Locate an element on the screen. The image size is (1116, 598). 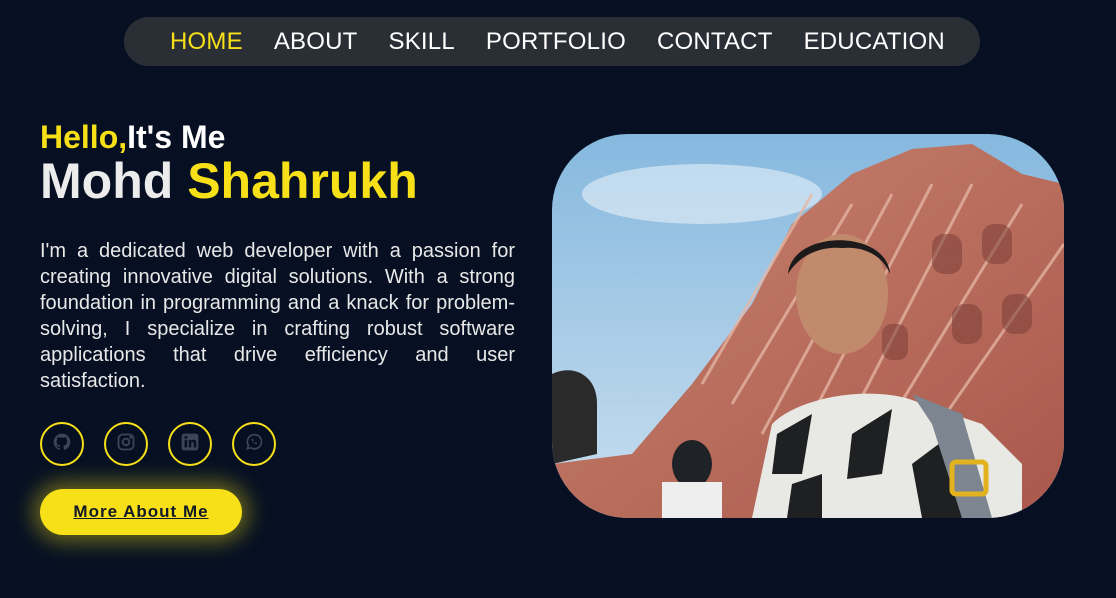
nav-item-skill: SKILL is located at coordinates (422, 41).